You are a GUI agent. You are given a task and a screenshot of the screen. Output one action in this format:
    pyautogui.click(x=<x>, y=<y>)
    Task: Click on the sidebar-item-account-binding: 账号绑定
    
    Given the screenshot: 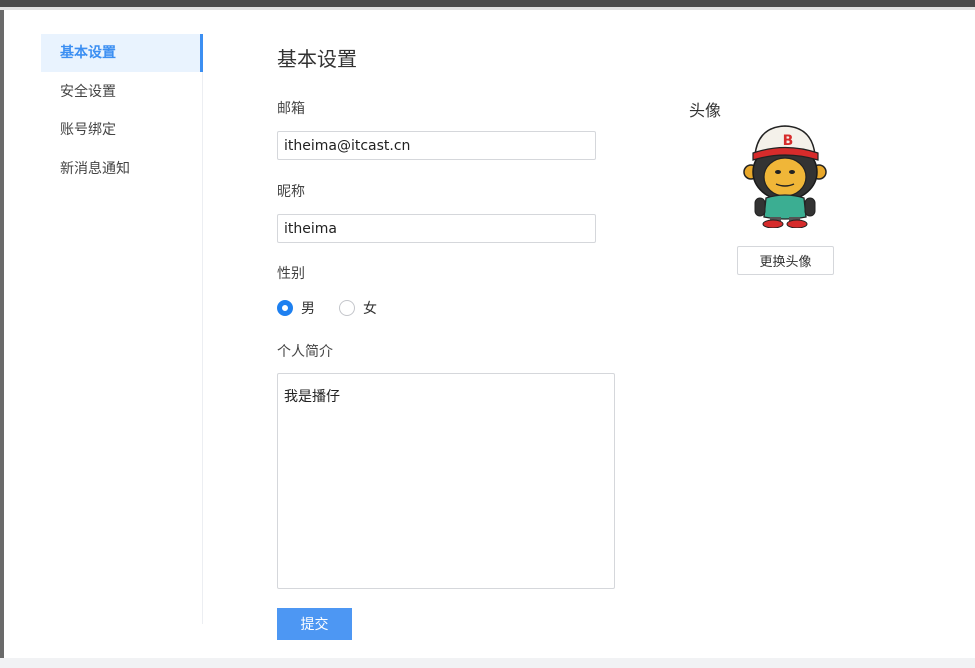 What is the action you would take?
    pyautogui.click(x=122, y=130)
    